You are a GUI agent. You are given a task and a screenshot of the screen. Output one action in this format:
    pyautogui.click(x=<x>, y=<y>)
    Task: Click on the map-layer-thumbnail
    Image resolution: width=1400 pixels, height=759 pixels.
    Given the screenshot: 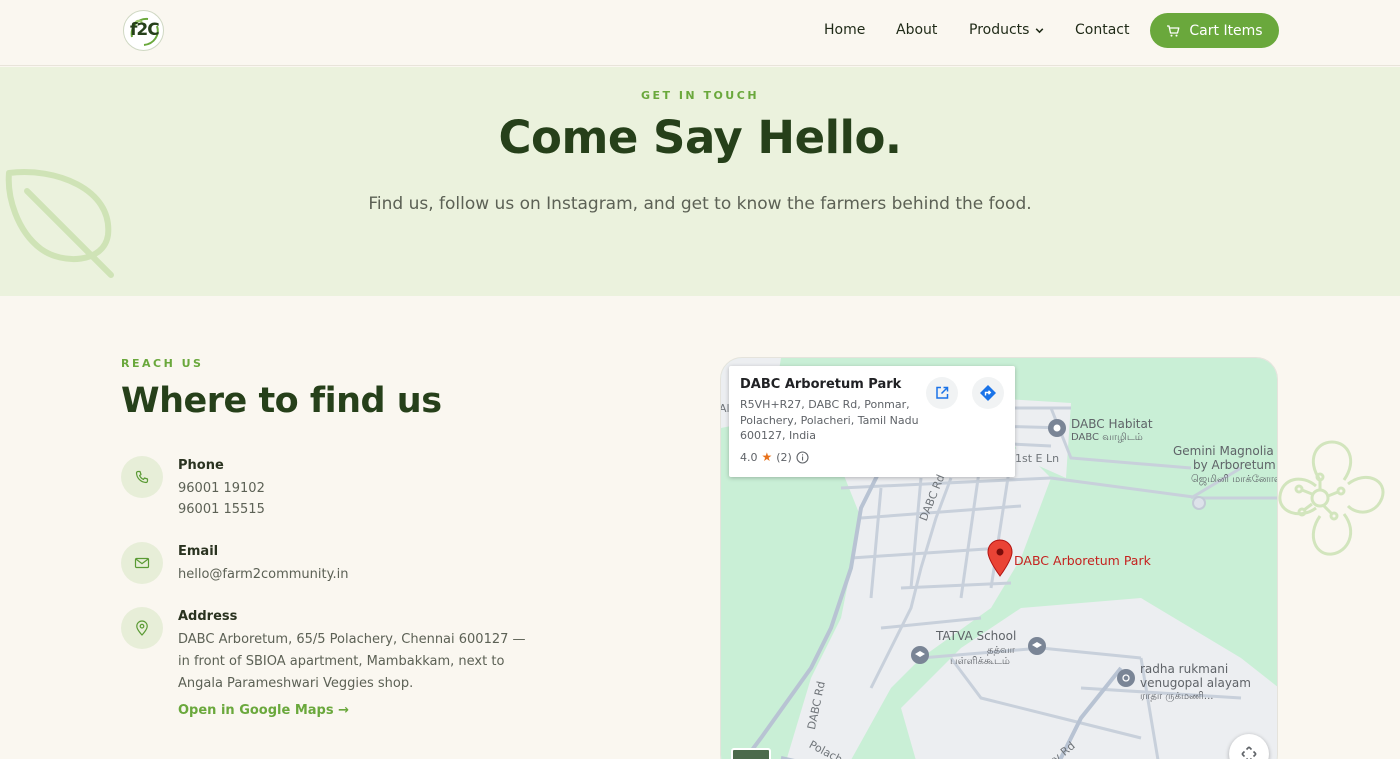 What is the action you would take?
    pyautogui.click(x=751, y=753)
    